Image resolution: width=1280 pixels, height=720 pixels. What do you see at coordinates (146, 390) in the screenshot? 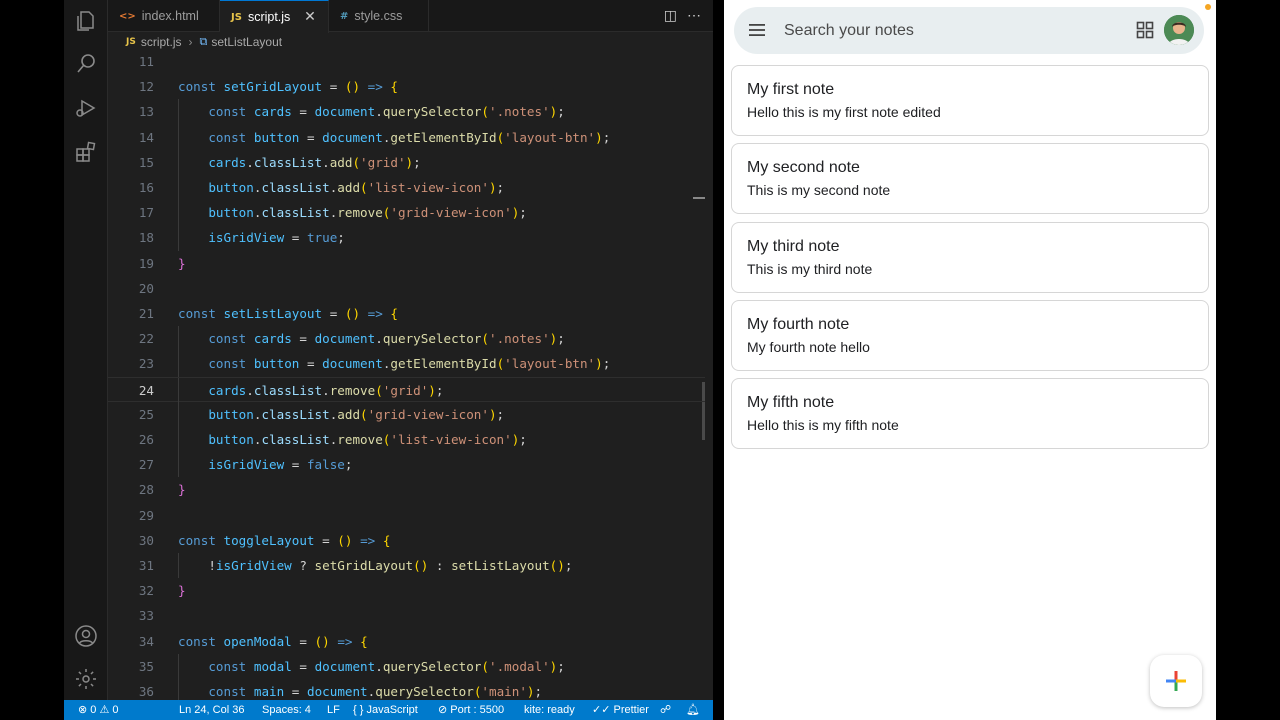
I see `line-number: 24` at bounding box center [146, 390].